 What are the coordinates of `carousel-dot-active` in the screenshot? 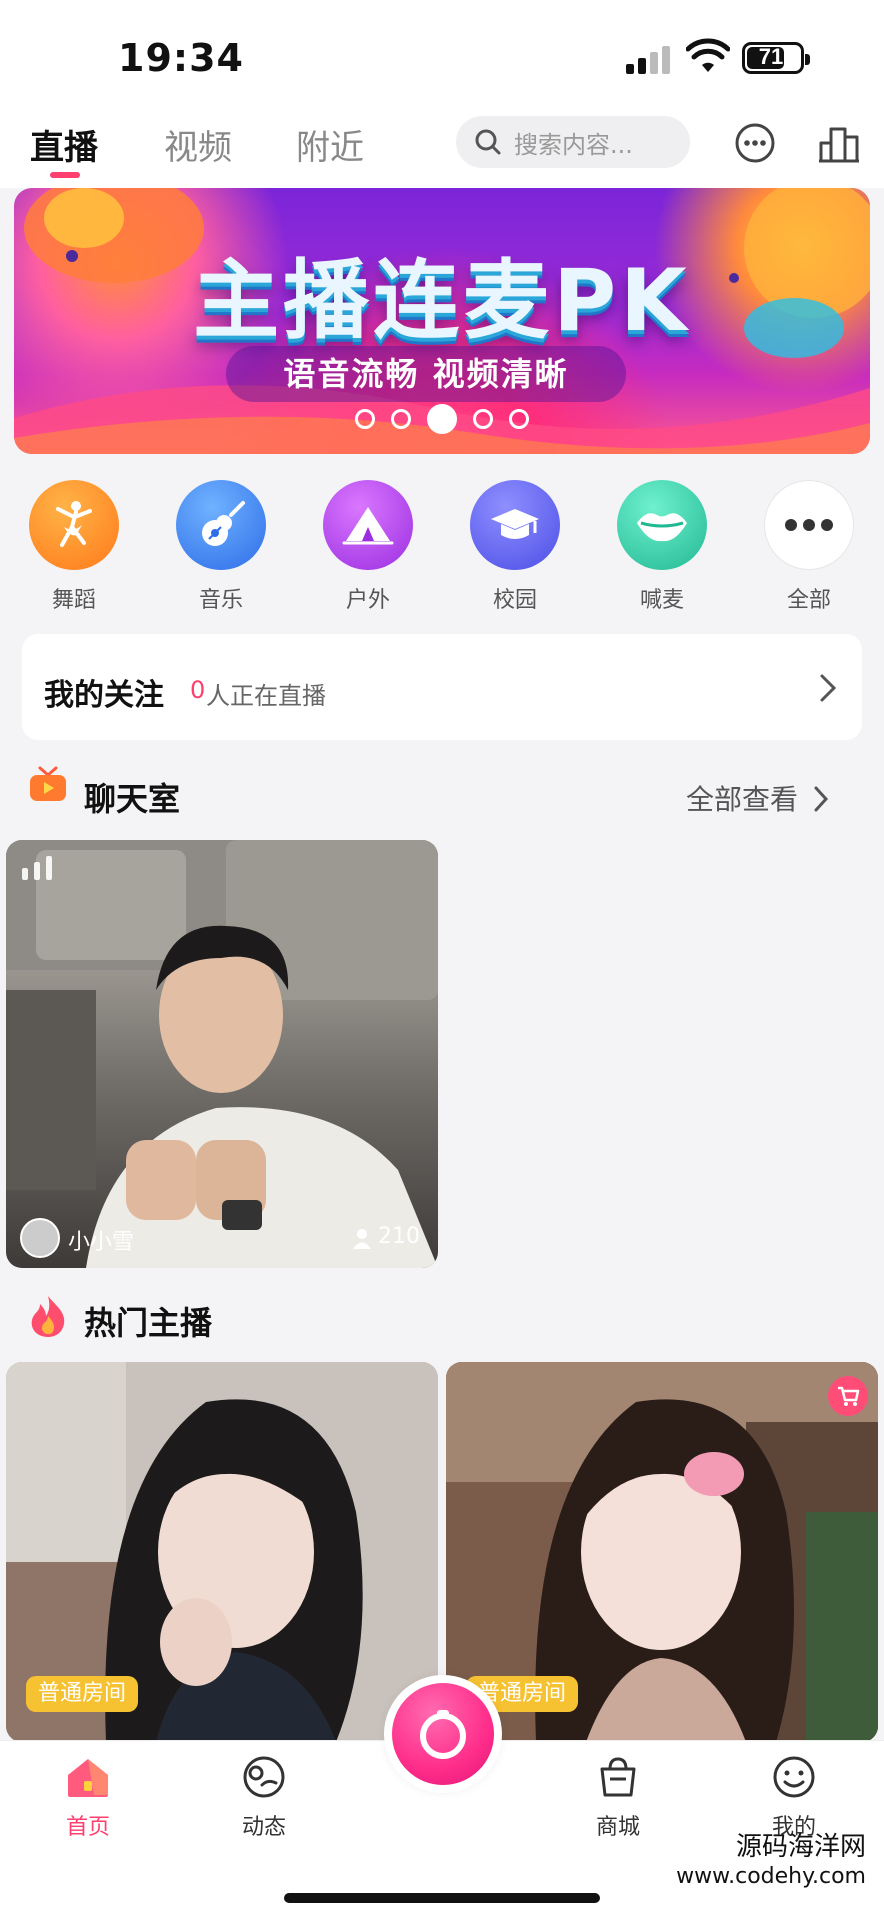 It's located at (442, 419).